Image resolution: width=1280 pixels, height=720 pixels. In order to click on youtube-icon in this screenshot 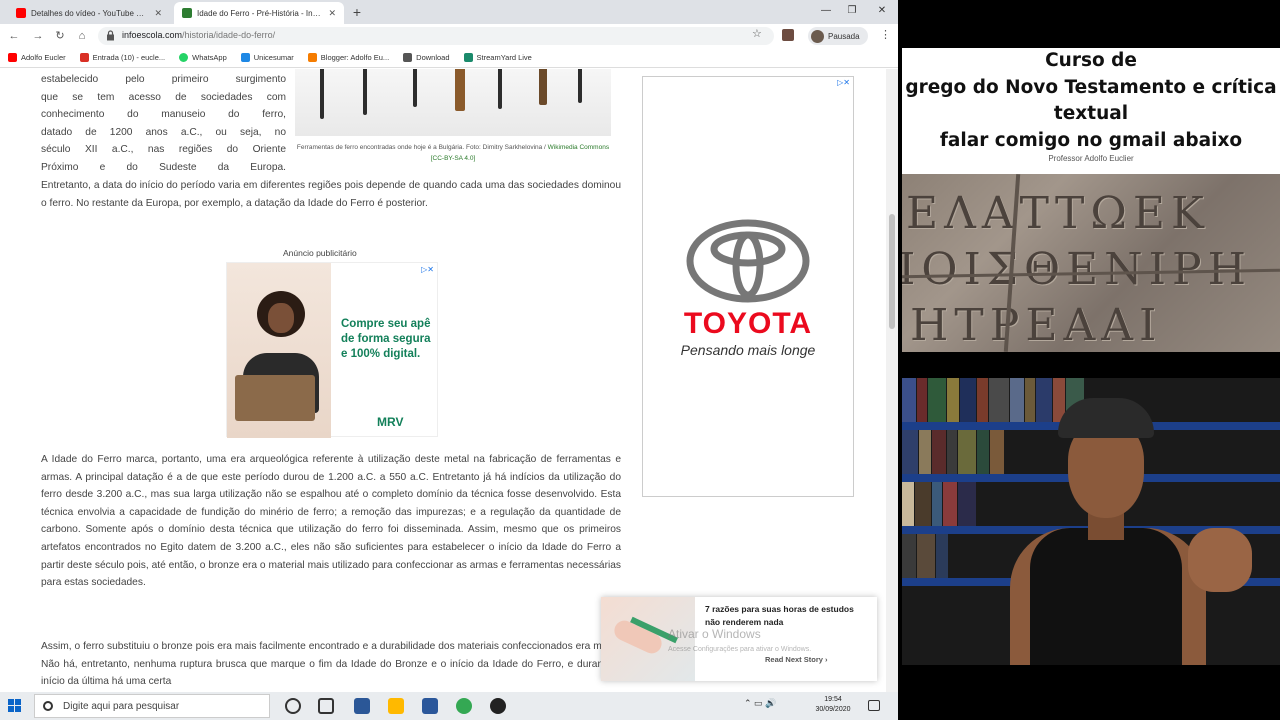, I will do `click(12, 57)`.